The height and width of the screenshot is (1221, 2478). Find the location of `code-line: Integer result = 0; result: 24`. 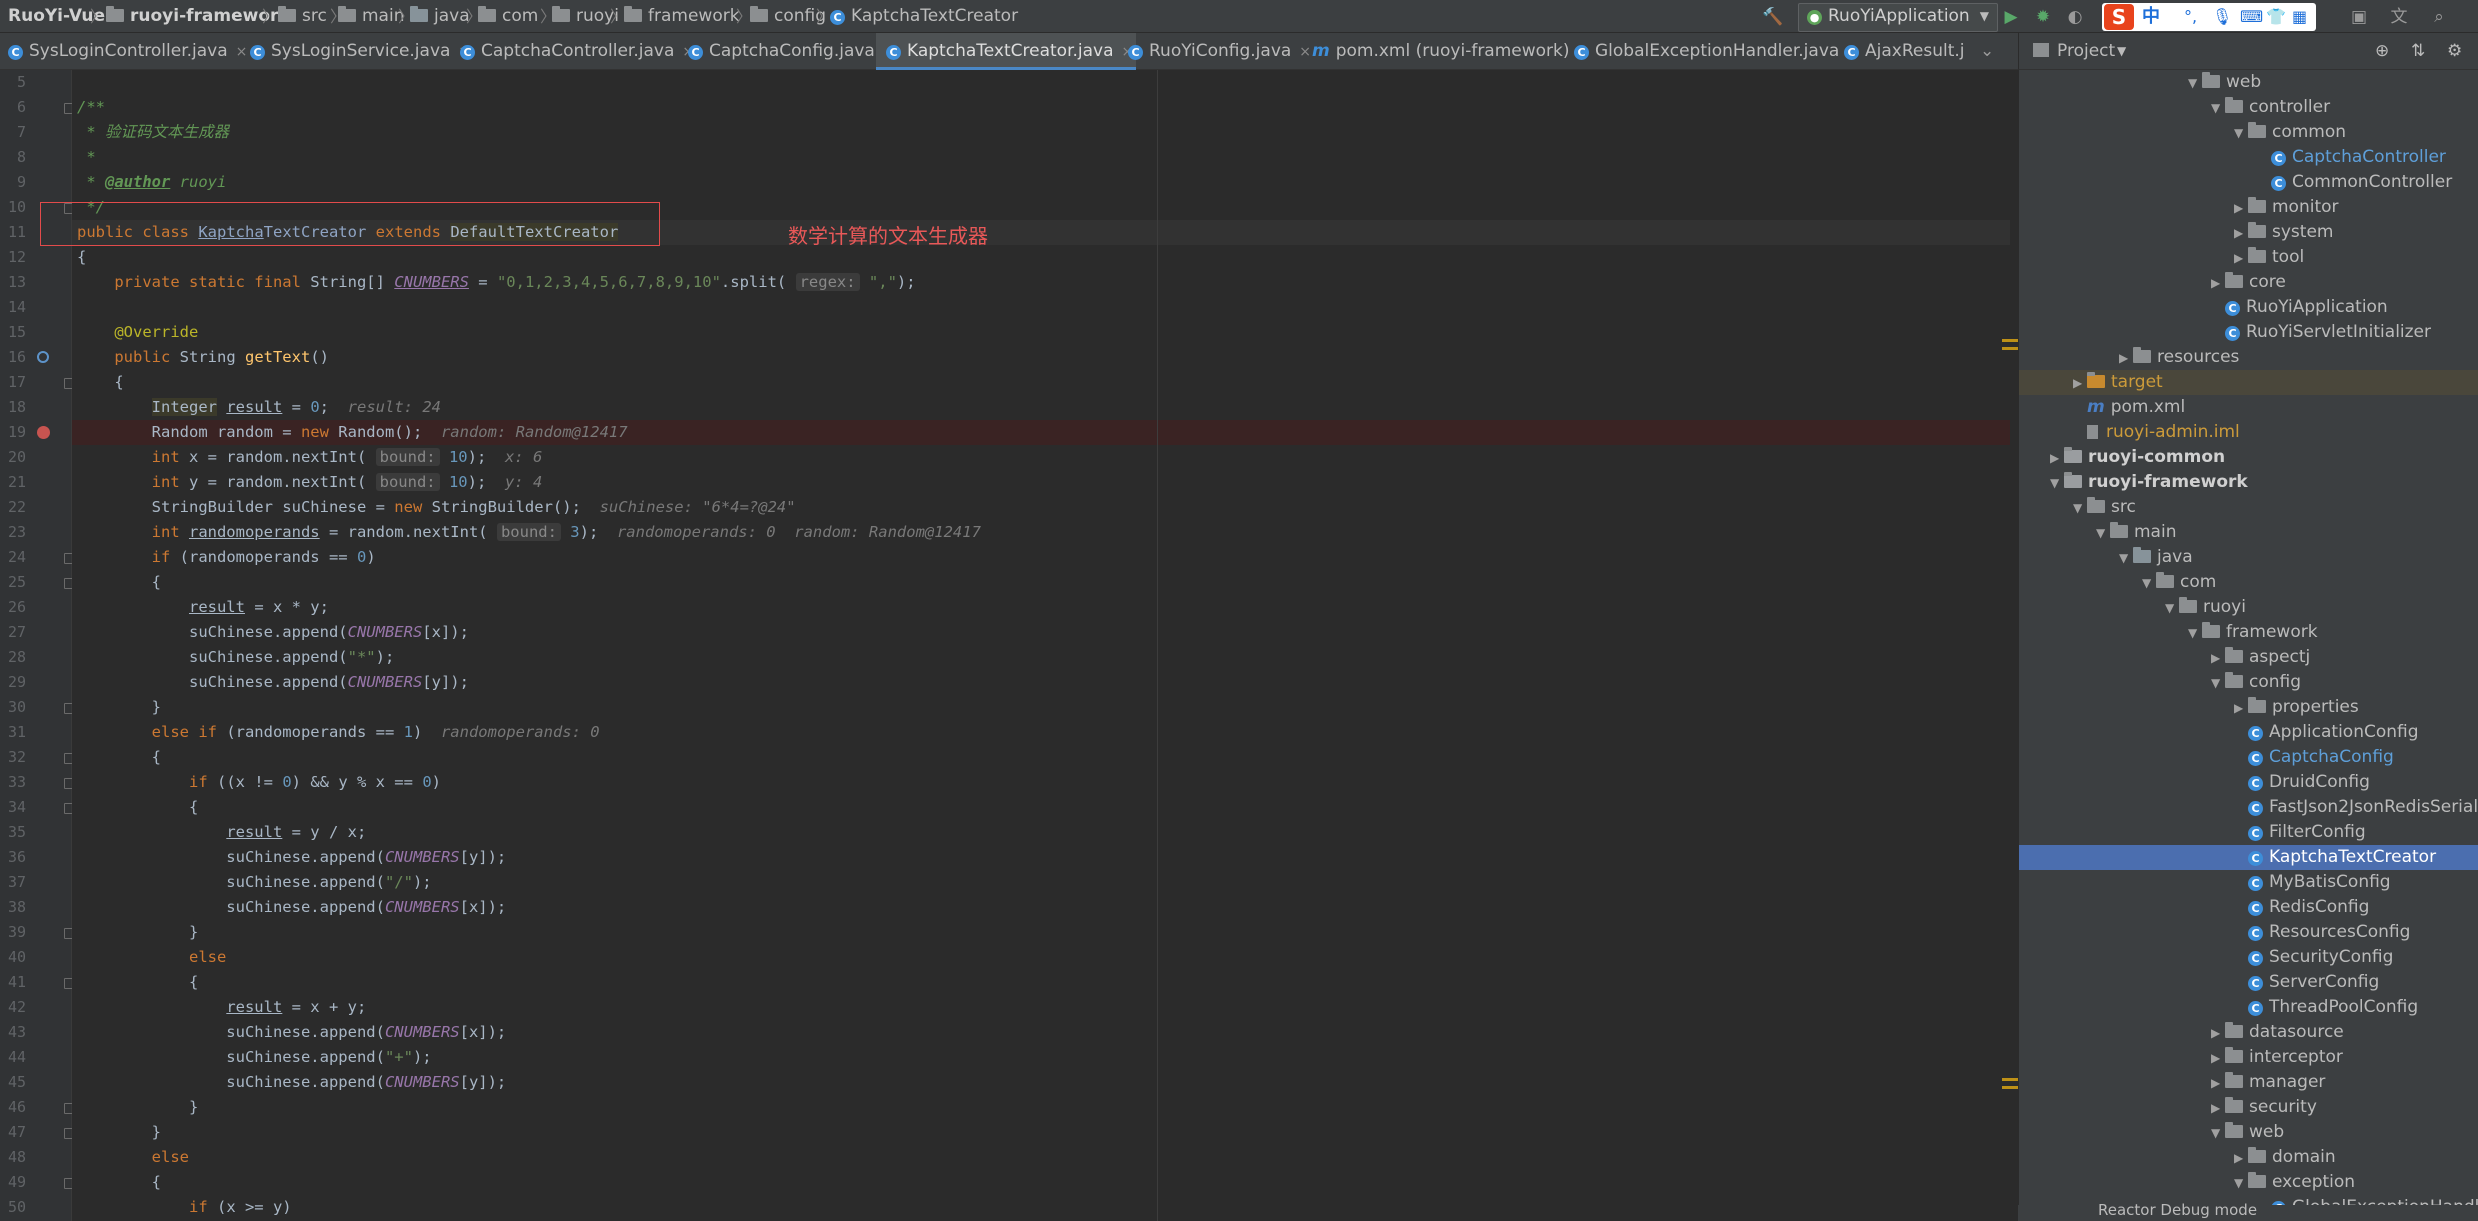

code-line: Integer result = 0; result: 24 is located at coordinates (259, 407).